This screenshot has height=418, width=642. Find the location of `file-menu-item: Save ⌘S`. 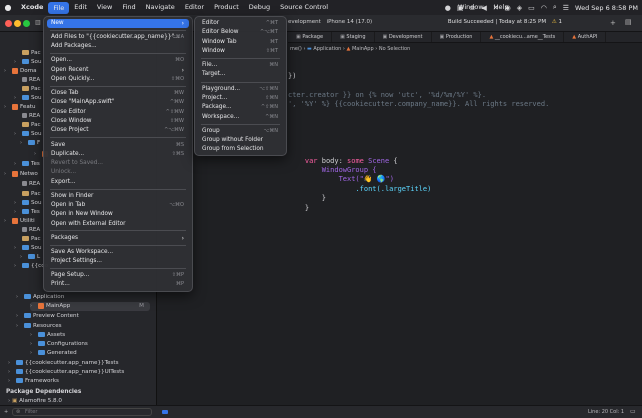

file-menu-item: Save ⌘S is located at coordinates (118, 145).